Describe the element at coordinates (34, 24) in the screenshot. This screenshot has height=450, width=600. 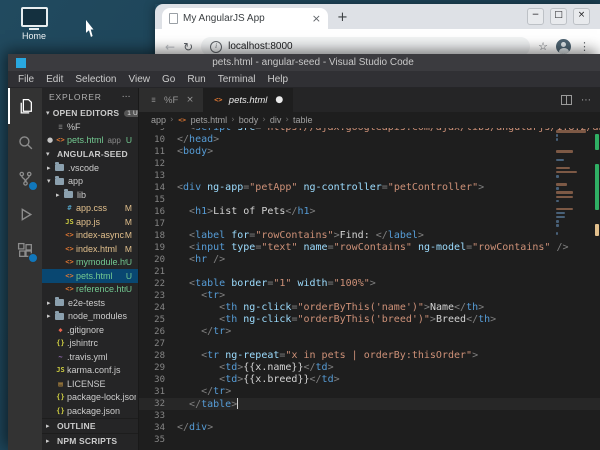
I see `home-desktop-icon: Home` at that location.